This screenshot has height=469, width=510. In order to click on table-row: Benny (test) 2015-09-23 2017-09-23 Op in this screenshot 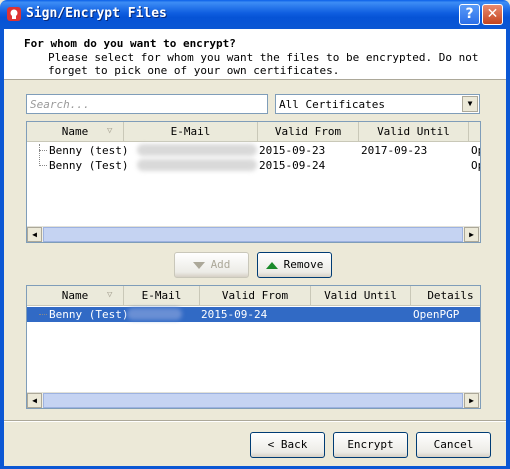, I will do `click(253, 150)`.